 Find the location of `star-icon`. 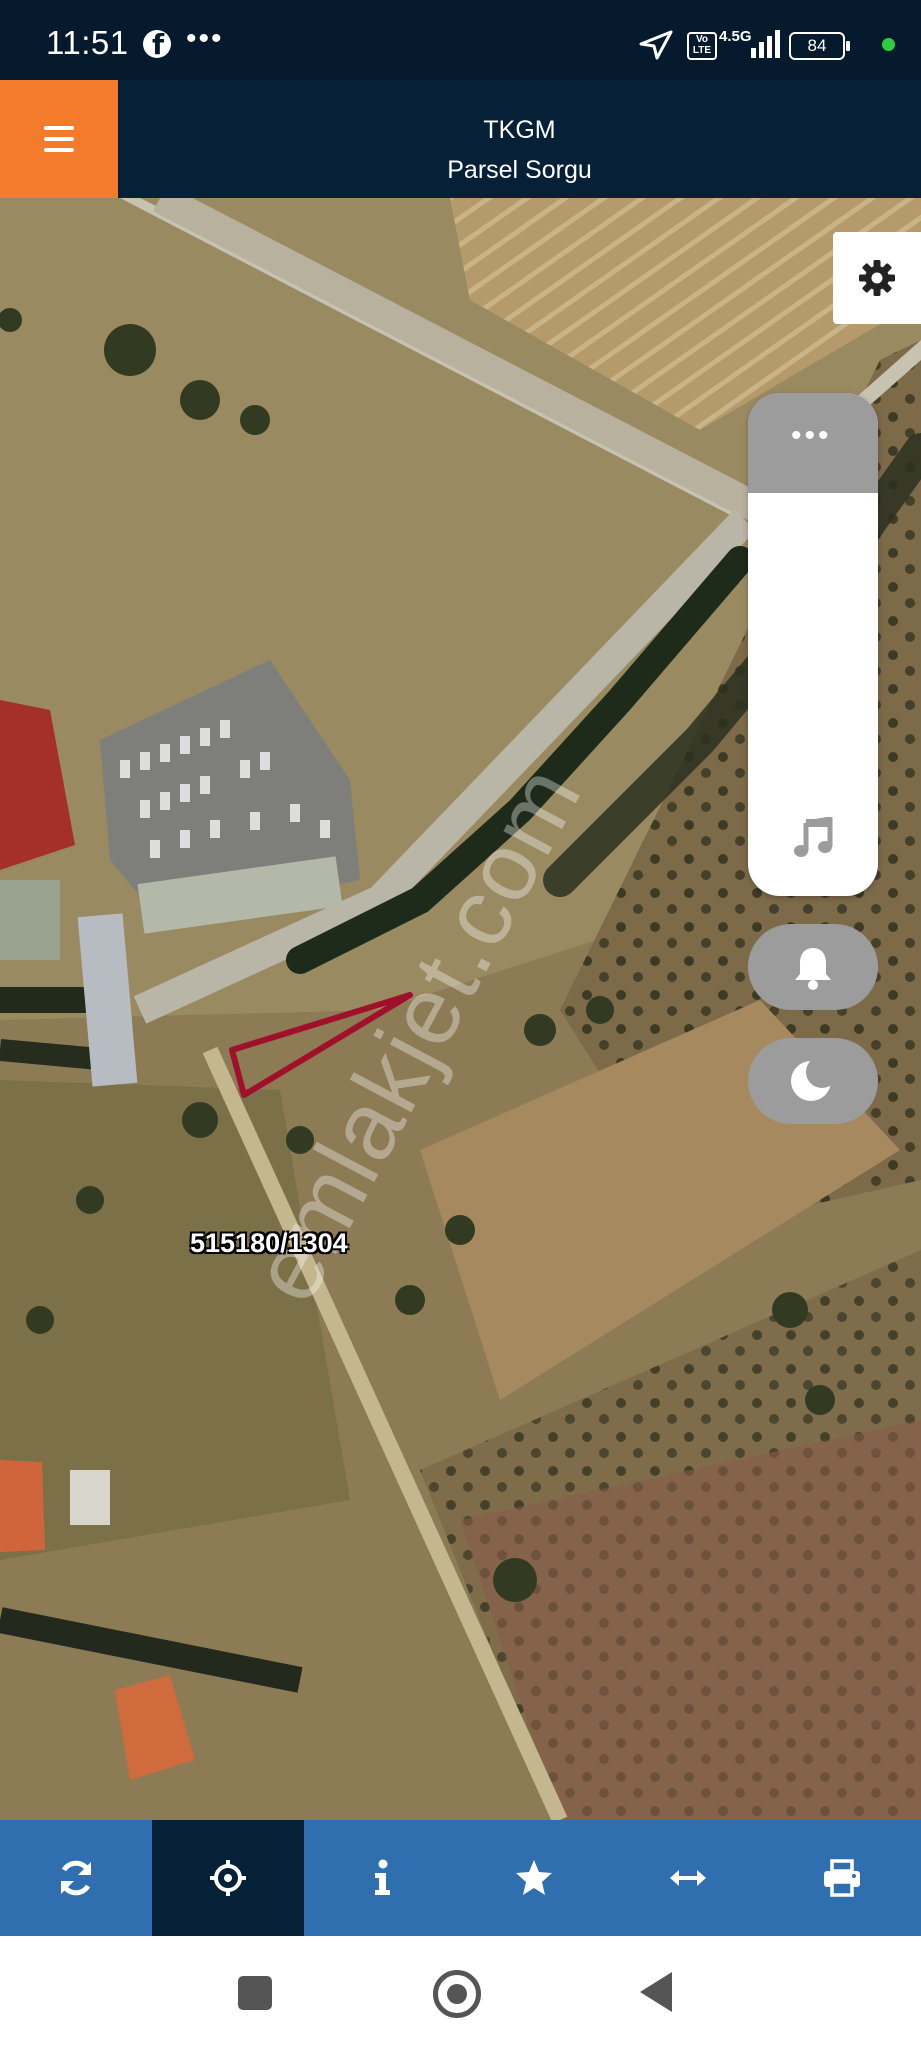

star-icon is located at coordinates (534, 1877).